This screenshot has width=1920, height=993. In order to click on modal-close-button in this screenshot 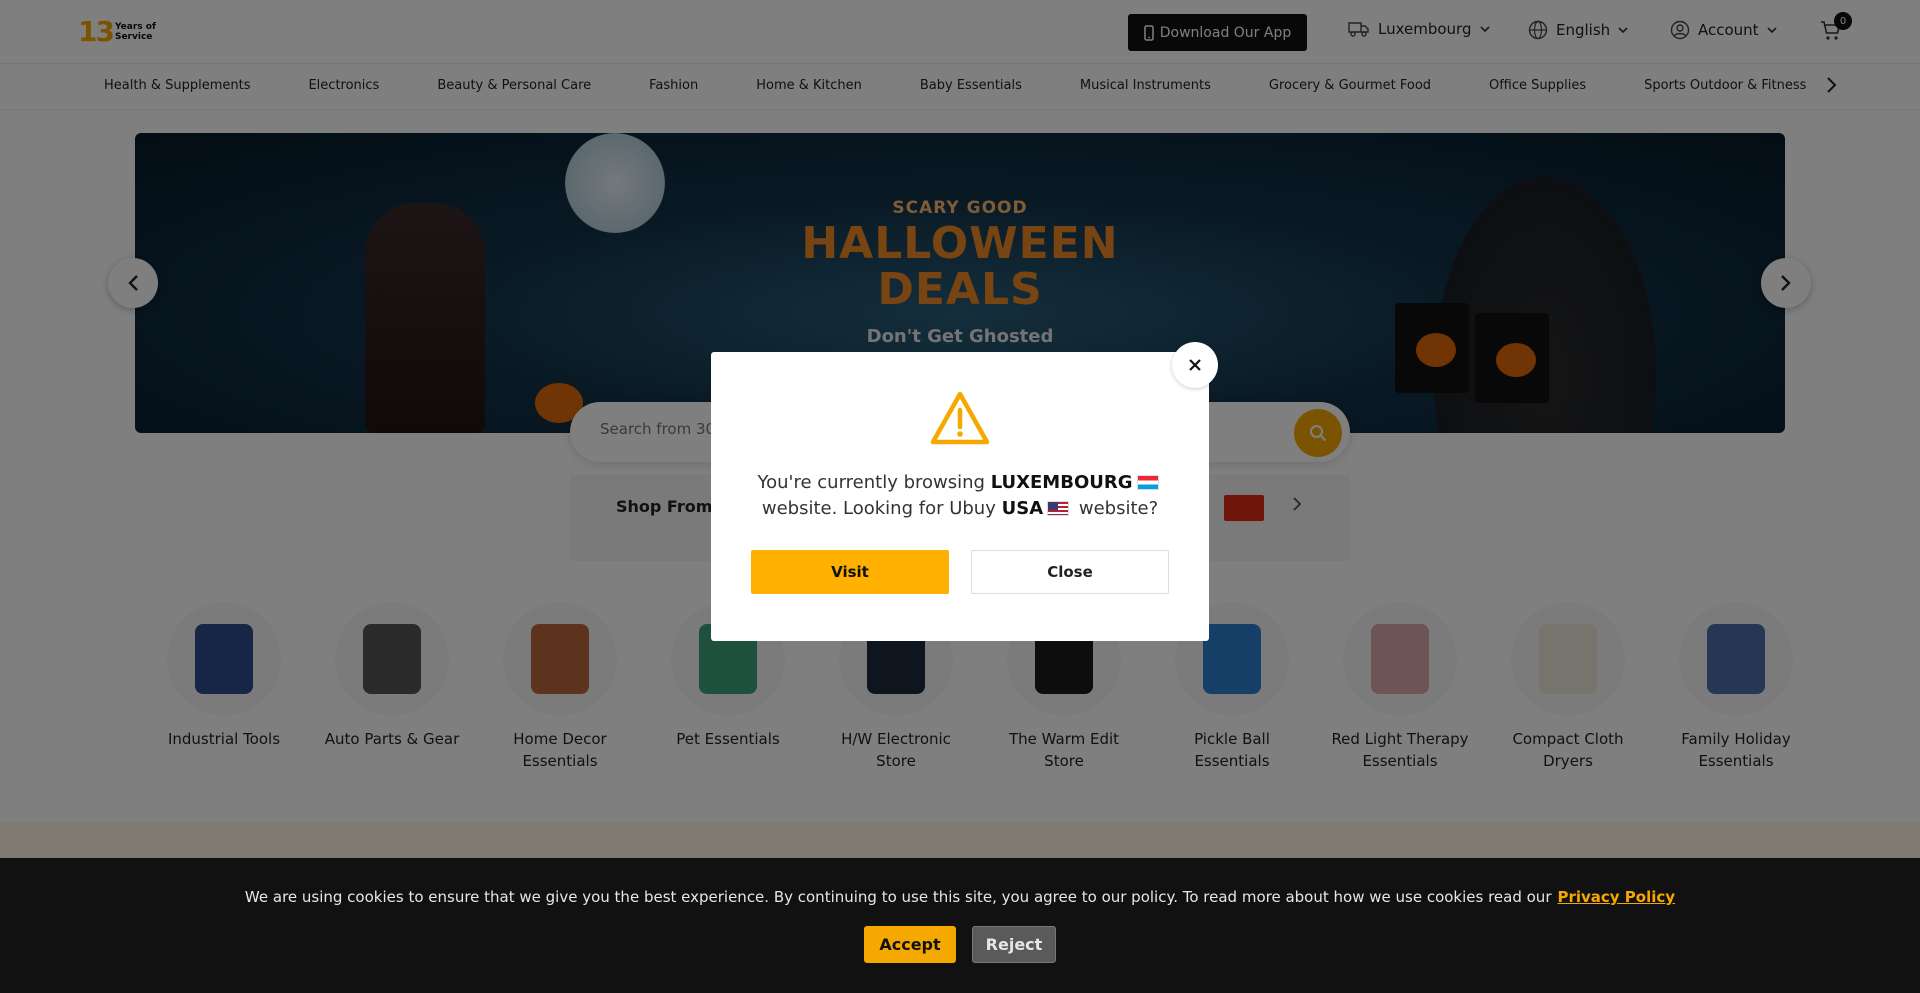, I will do `click(1195, 365)`.